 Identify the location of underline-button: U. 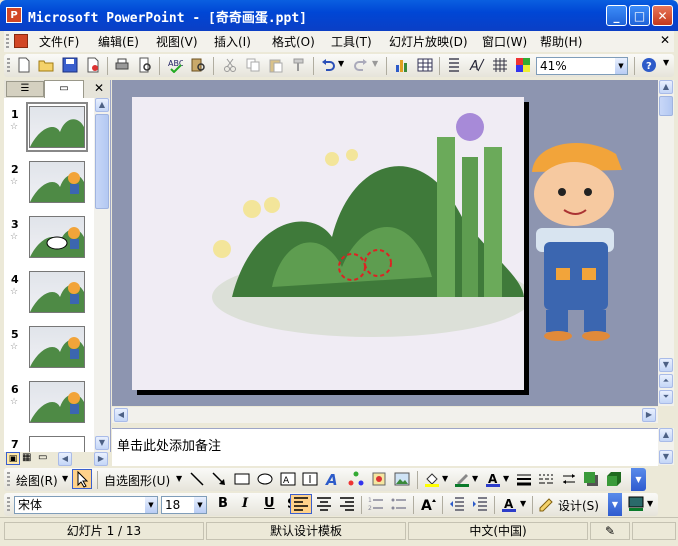
(269, 503).